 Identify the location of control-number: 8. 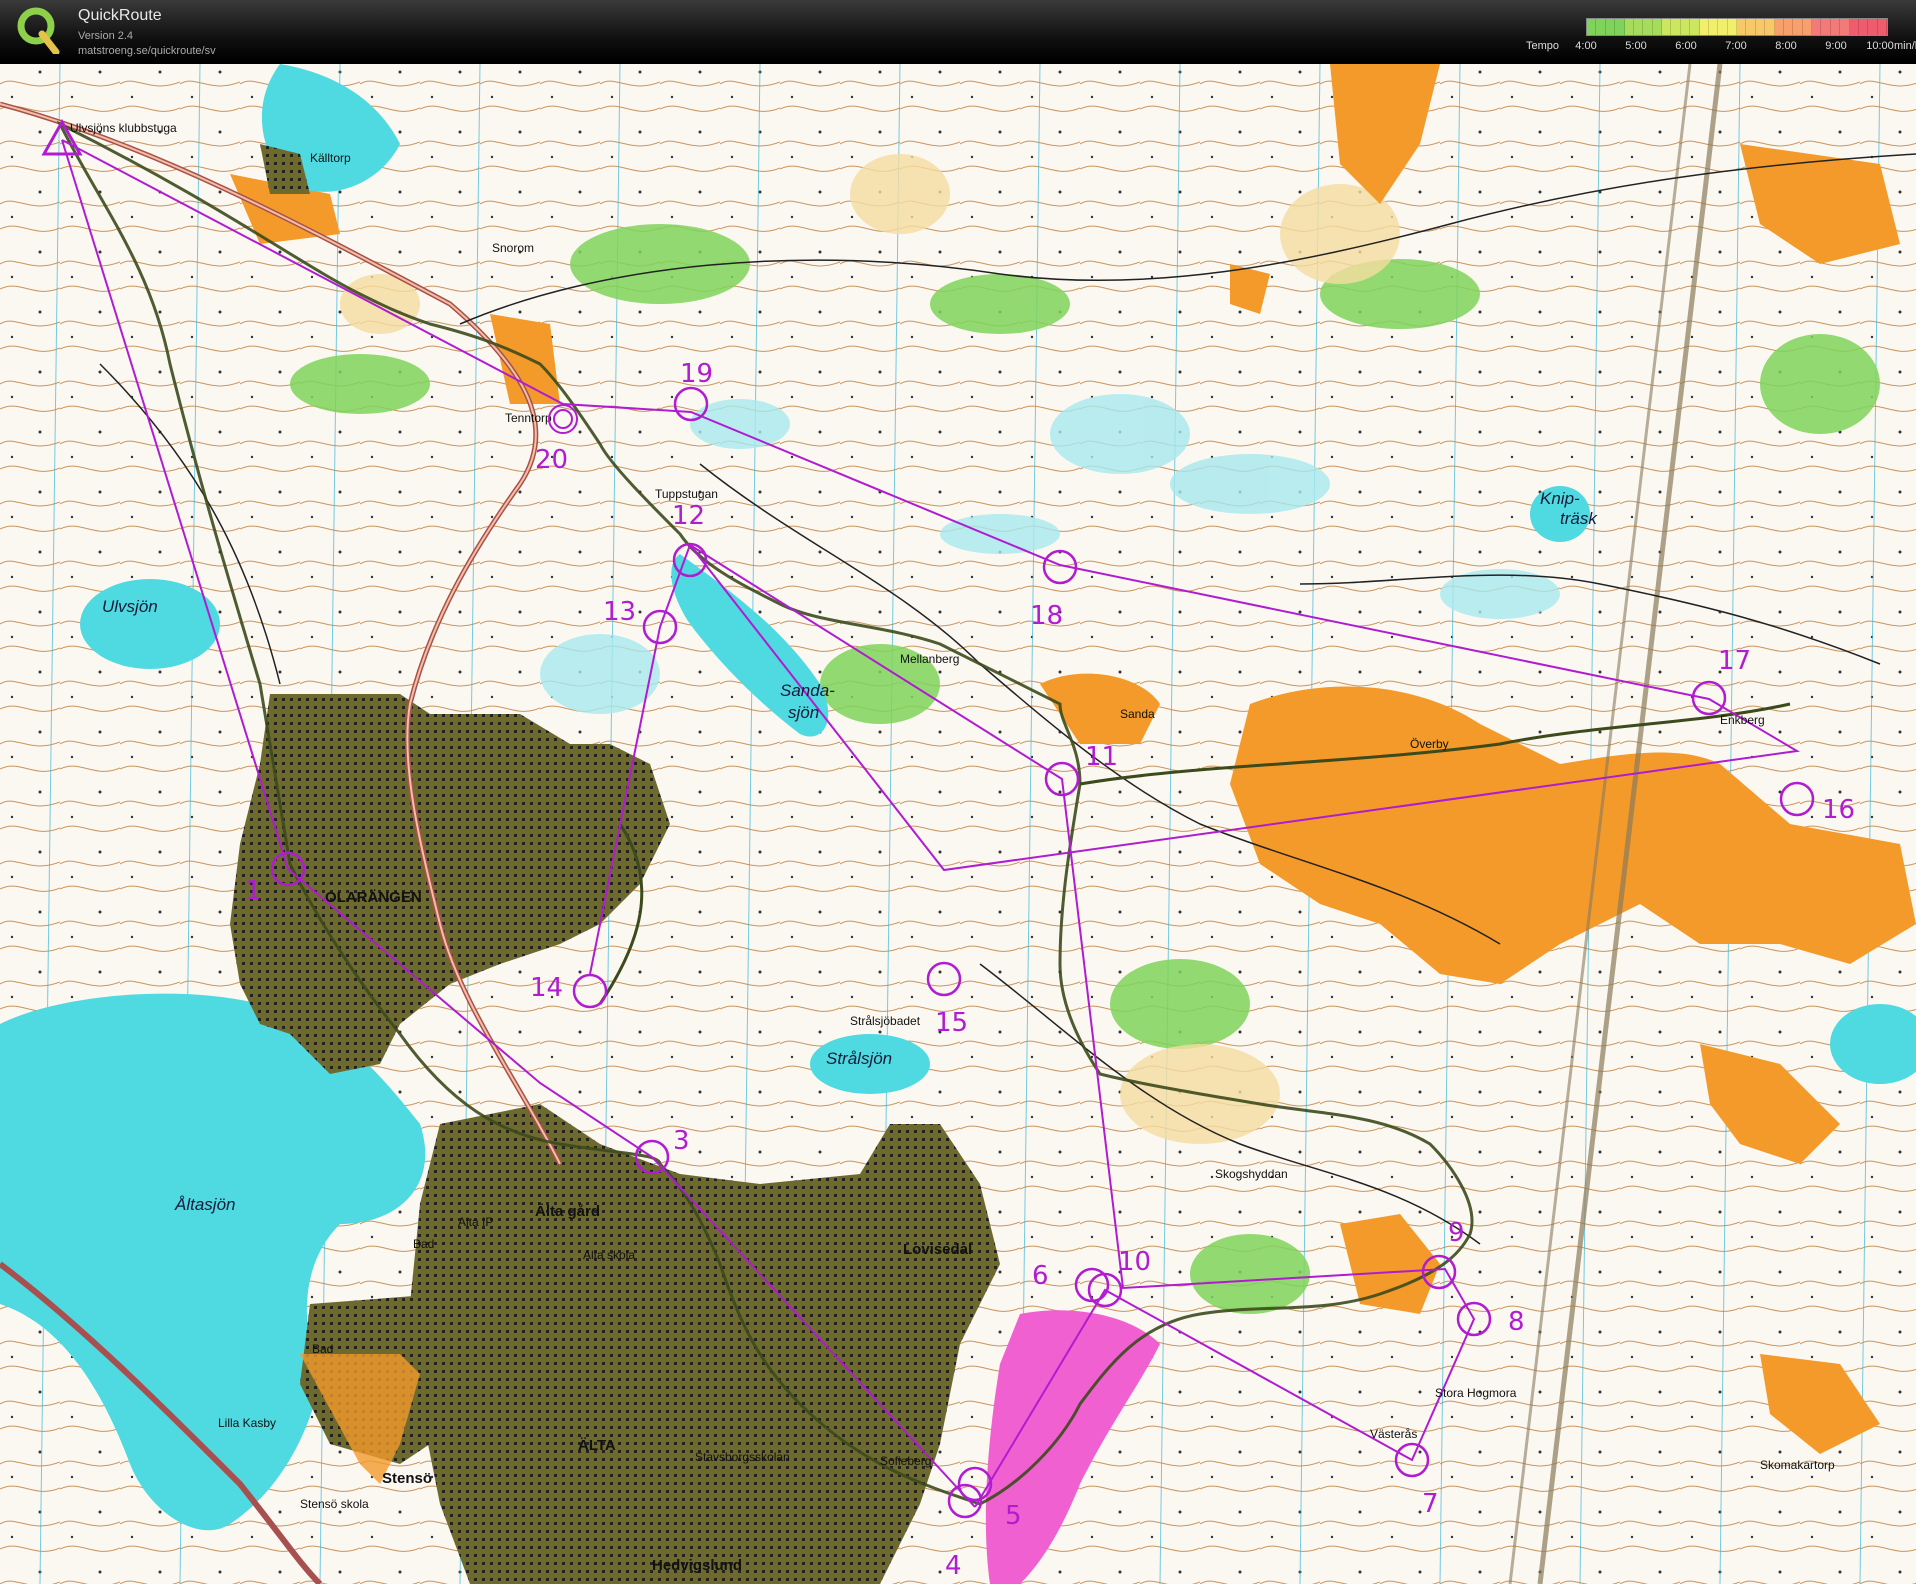
(1516, 1322).